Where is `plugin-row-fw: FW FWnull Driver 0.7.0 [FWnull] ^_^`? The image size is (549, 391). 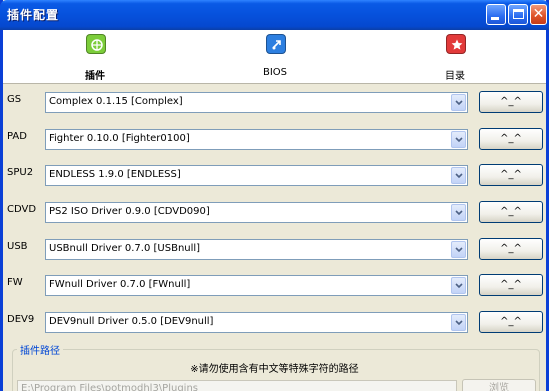 plugin-row-fw: FW FWnull Driver 0.7.0 [FWnull] ^_^ is located at coordinates (274, 285).